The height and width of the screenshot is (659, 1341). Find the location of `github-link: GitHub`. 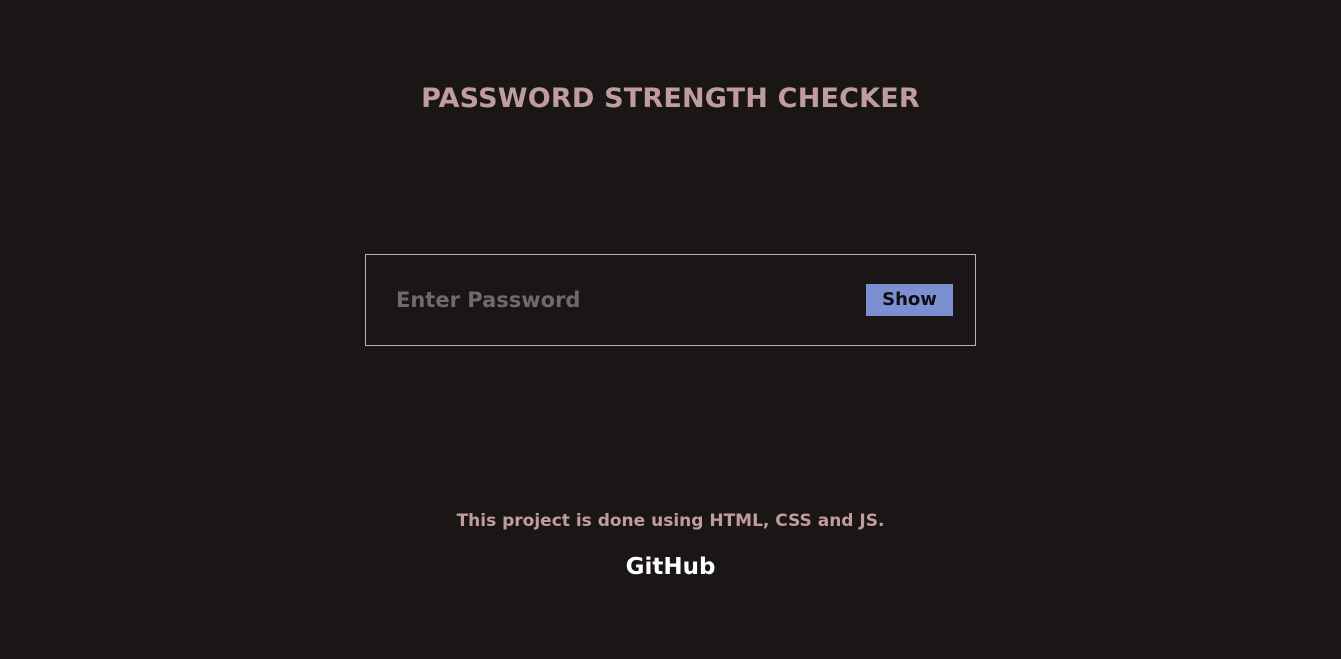

github-link: GitHub is located at coordinates (670, 567).